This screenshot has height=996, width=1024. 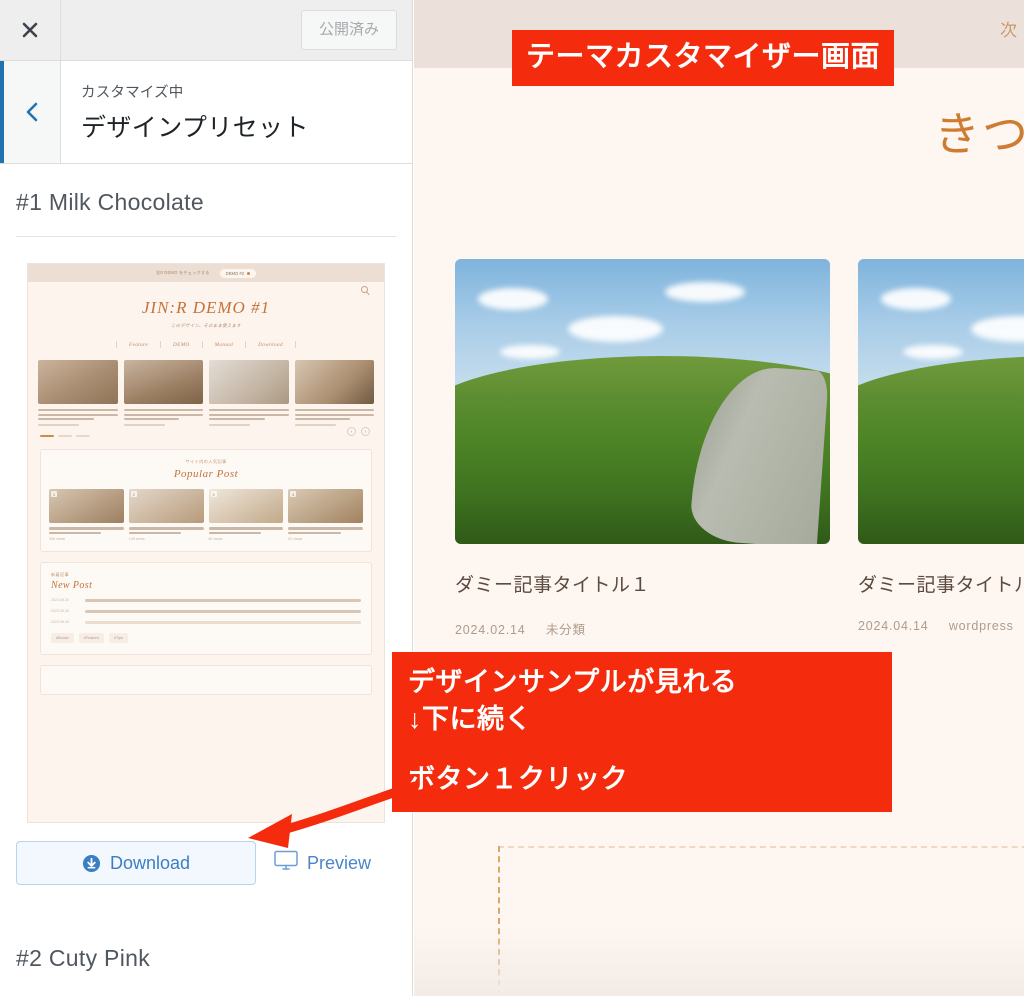 What do you see at coordinates (206, 638) in the screenshot?
I see `thumb-tag-list: #Books #Feature #Tips` at bounding box center [206, 638].